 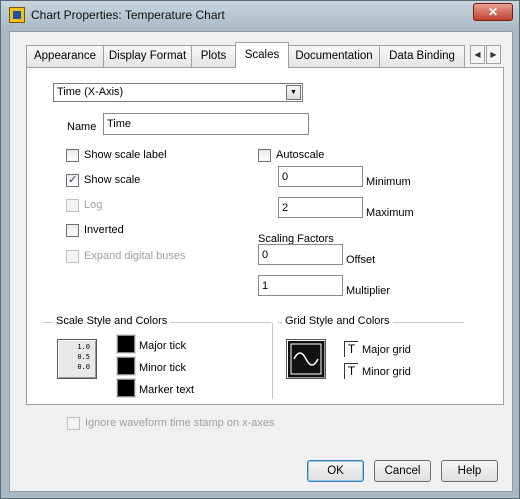 What do you see at coordinates (167, 390) in the screenshot?
I see `marker-text-label: Marker text` at bounding box center [167, 390].